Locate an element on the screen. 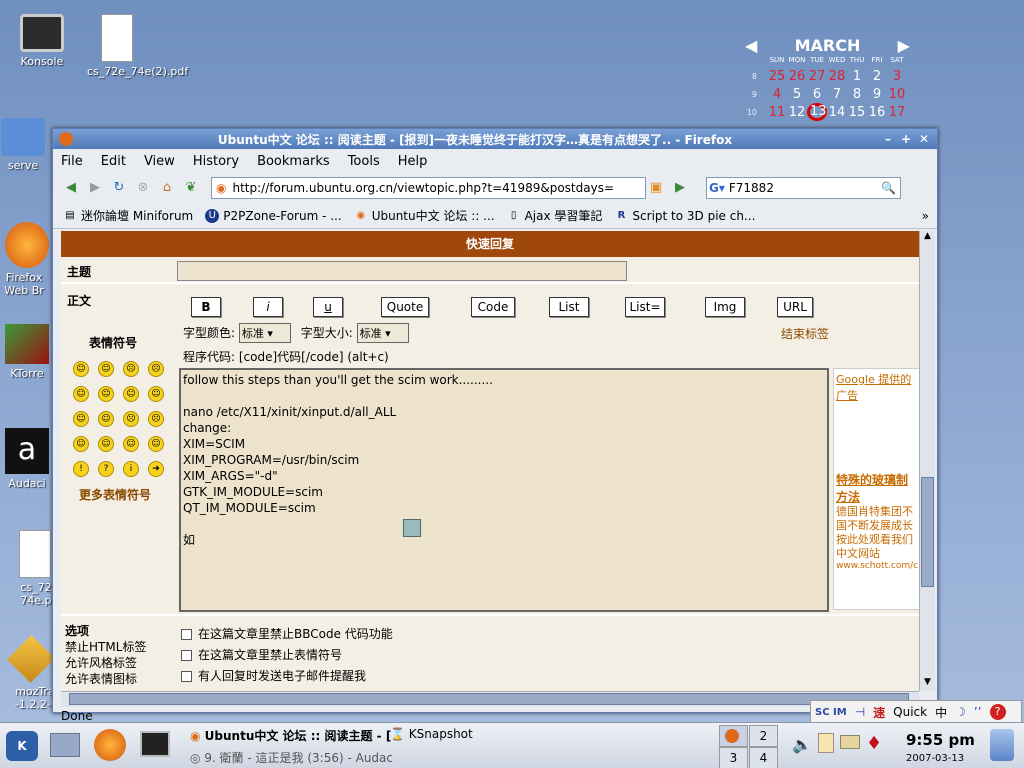  more-emoticons-link: 更多表情符号 is located at coordinates (115, 494).